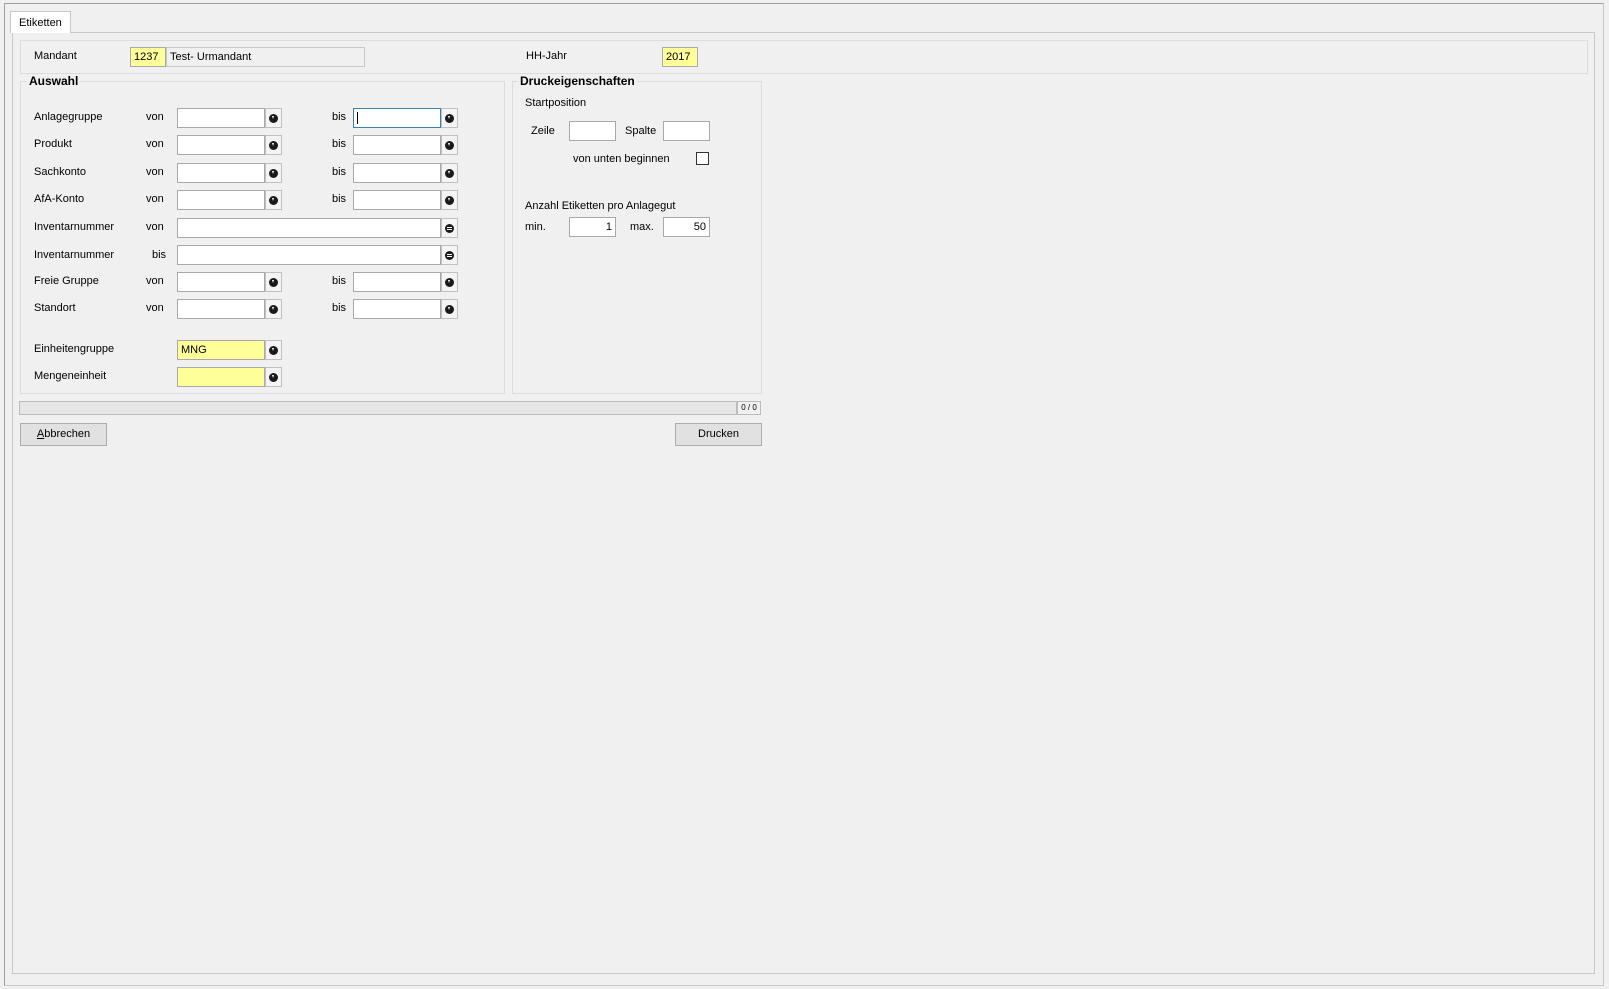  What do you see at coordinates (68, 117) in the screenshot?
I see `anlagegruppe-label: Anlagegruppe` at bounding box center [68, 117].